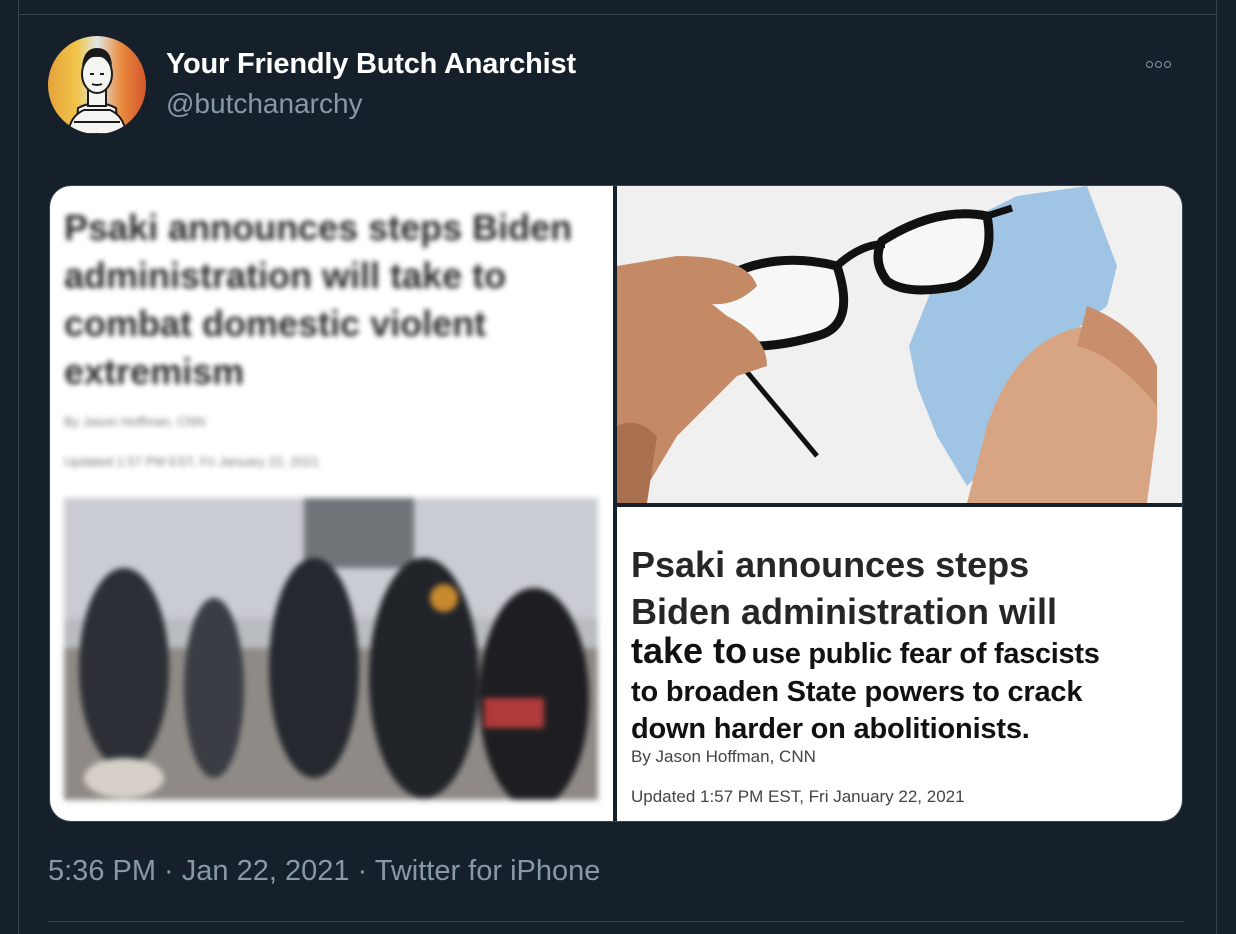 Image resolution: width=1236 pixels, height=934 pixels. Describe the element at coordinates (925, 654) in the screenshot. I see `headline-edit-line-1: use public fear of fascists` at that location.